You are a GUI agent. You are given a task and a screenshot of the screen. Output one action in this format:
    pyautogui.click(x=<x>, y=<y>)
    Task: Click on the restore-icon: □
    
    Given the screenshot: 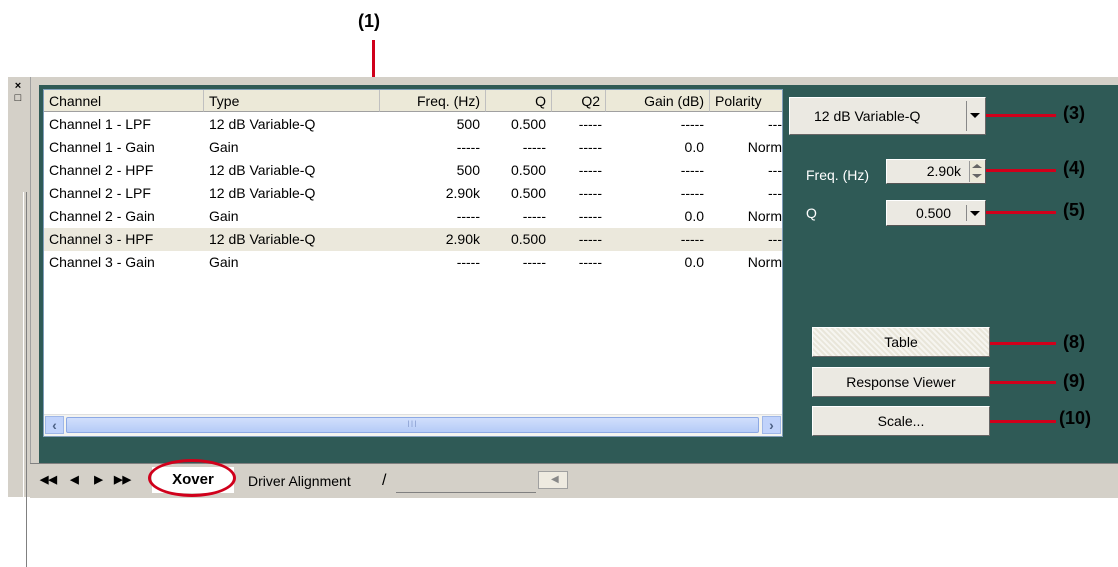 What is the action you would take?
    pyautogui.click(x=18, y=98)
    